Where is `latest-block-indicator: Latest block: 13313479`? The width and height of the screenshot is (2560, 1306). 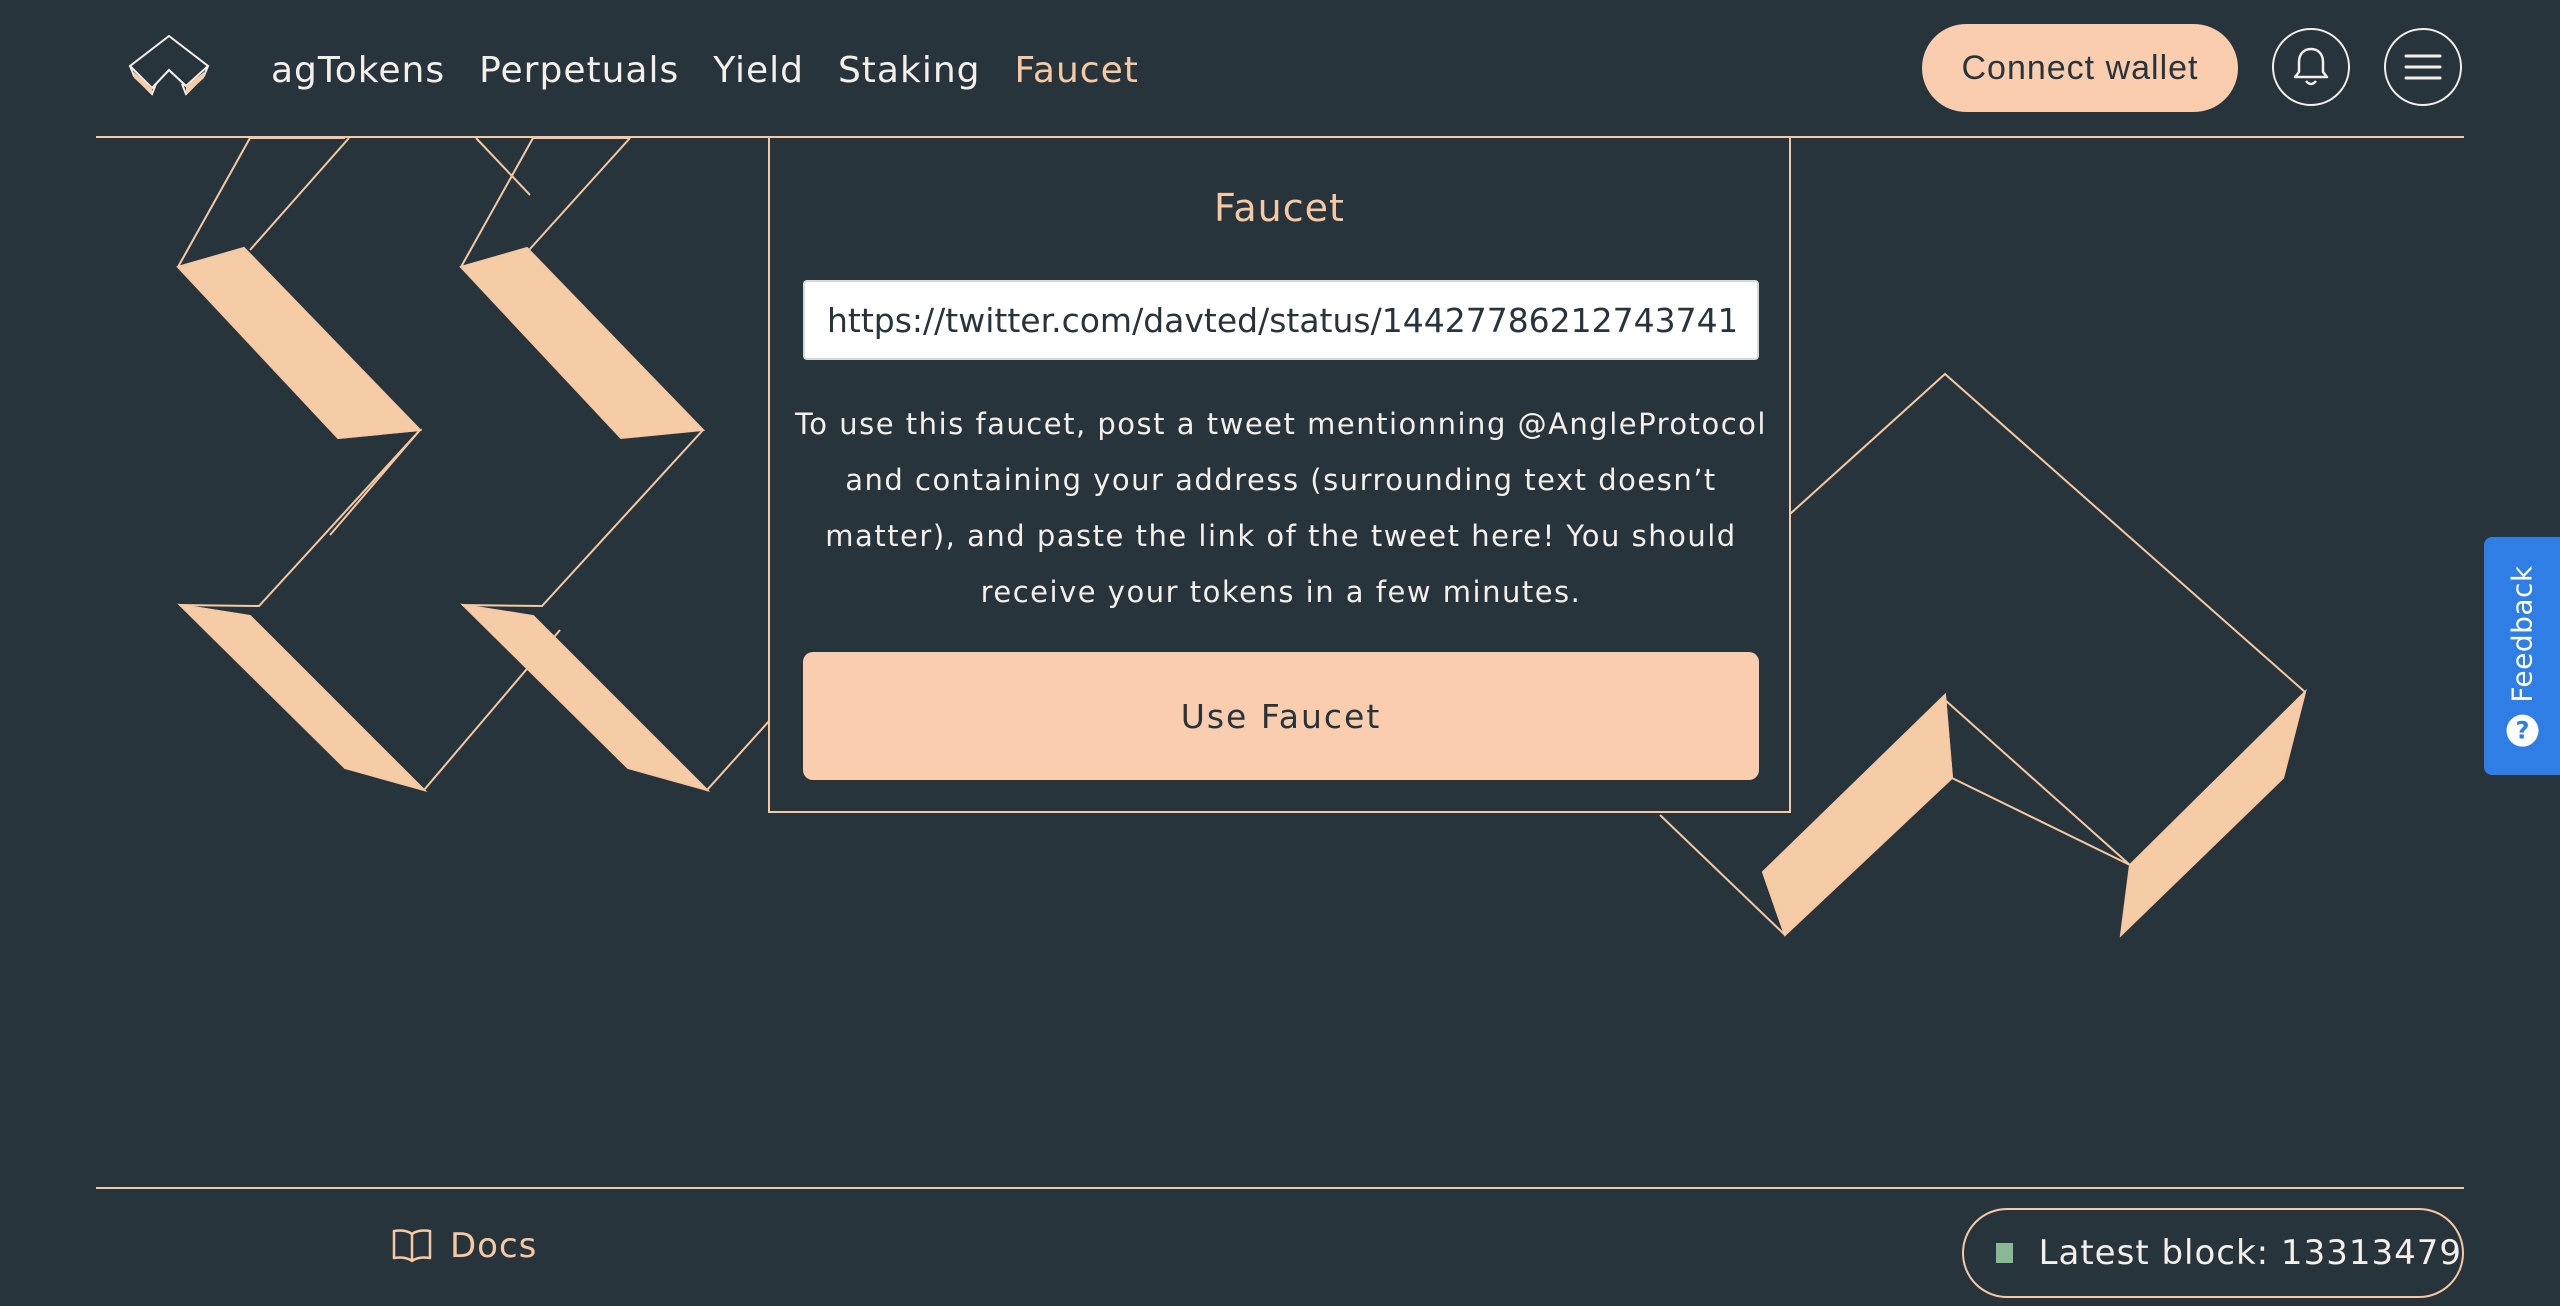 latest-block-indicator: Latest block: 13313479 is located at coordinates (2213, 1253).